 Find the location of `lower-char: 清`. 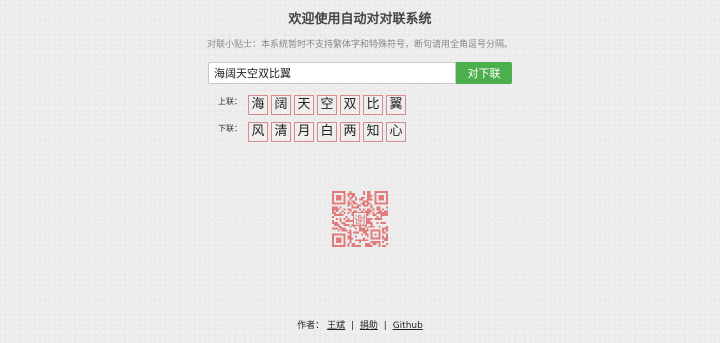

lower-char: 清 is located at coordinates (281, 132).